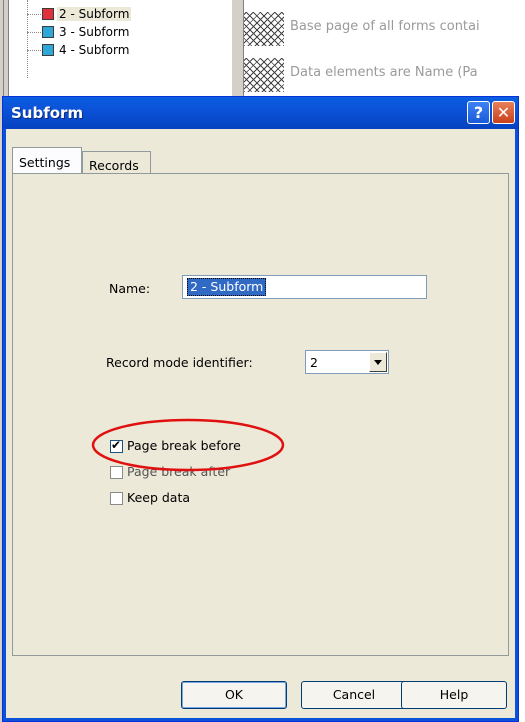  Describe the element at coordinates (314, 362) in the screenshot. I see `record-mode-value: 2` at that location.